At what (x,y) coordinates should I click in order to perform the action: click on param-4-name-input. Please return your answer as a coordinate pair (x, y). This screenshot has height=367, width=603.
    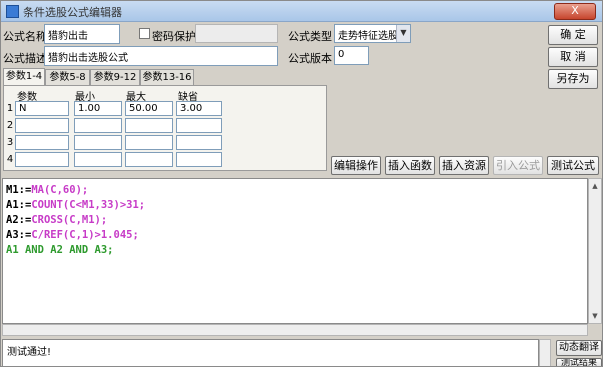
    Looking at the image, I should click on (42, 159).